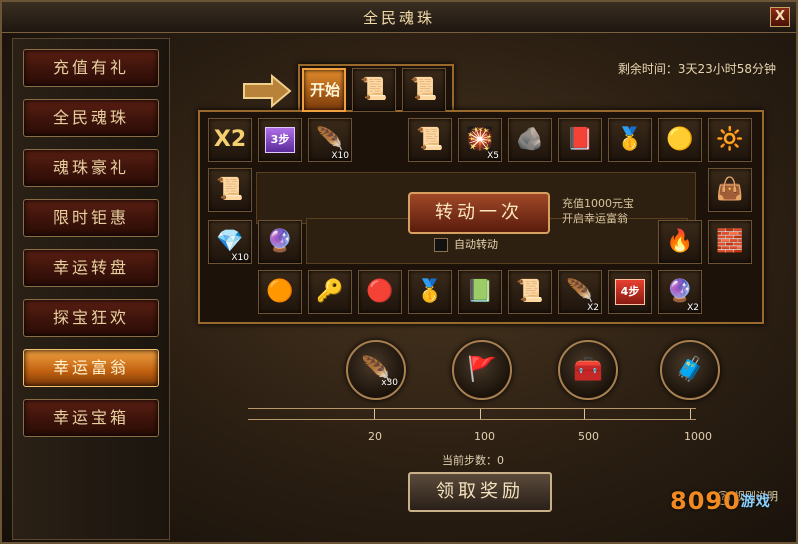 The width and height of the screenshot is (798, 544). I want to click on reward-orb: 🧰, so click(588, 370).